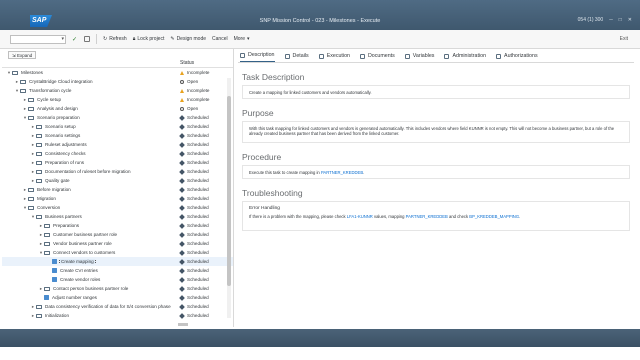 The image size is (640, 360). I want to click on procedure-link: PARTNER_KREDDEB, so click(342, 172).